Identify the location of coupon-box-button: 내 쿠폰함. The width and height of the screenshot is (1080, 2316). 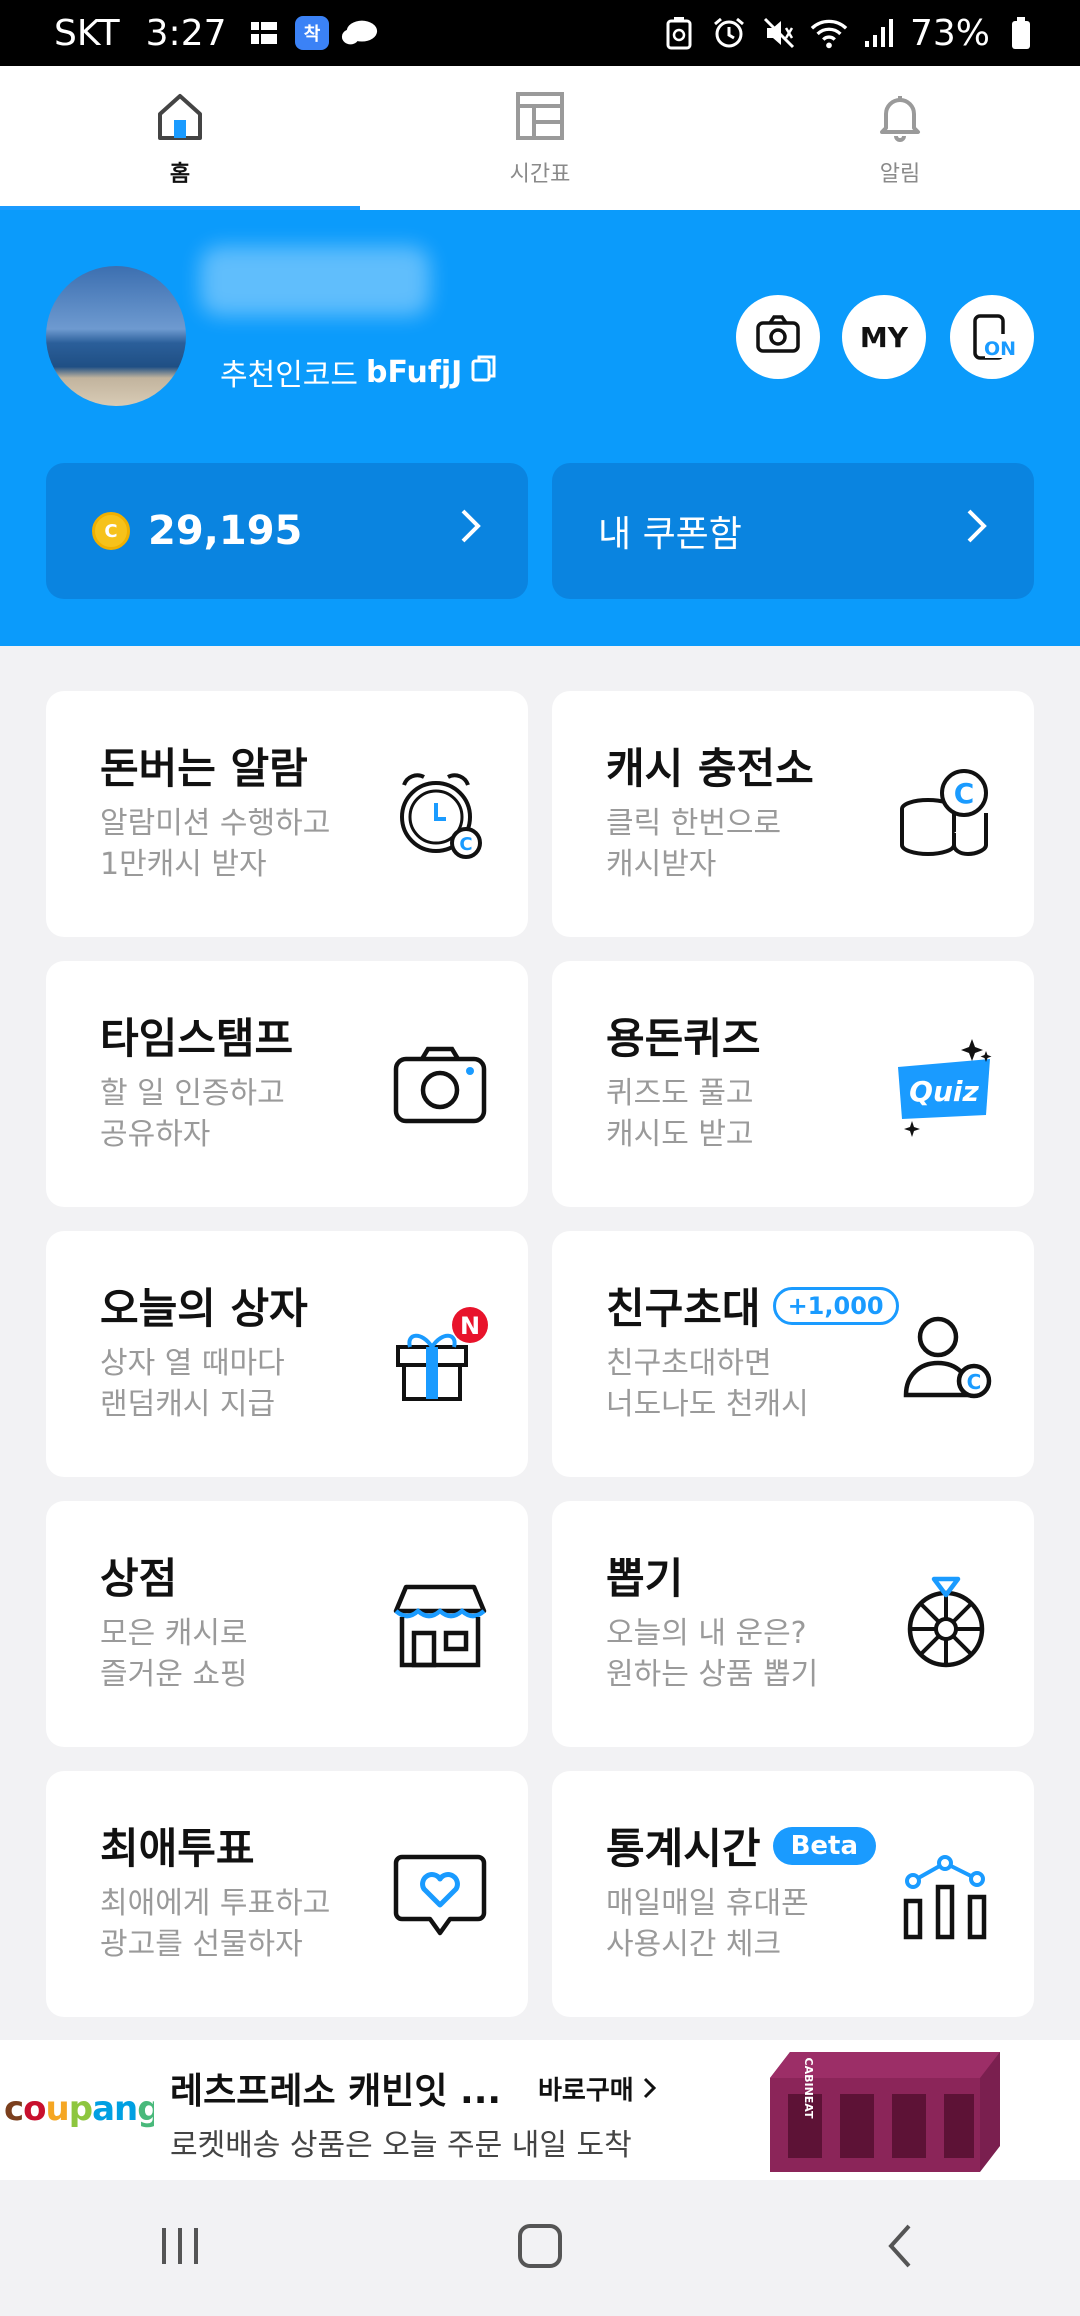
(793, 531).